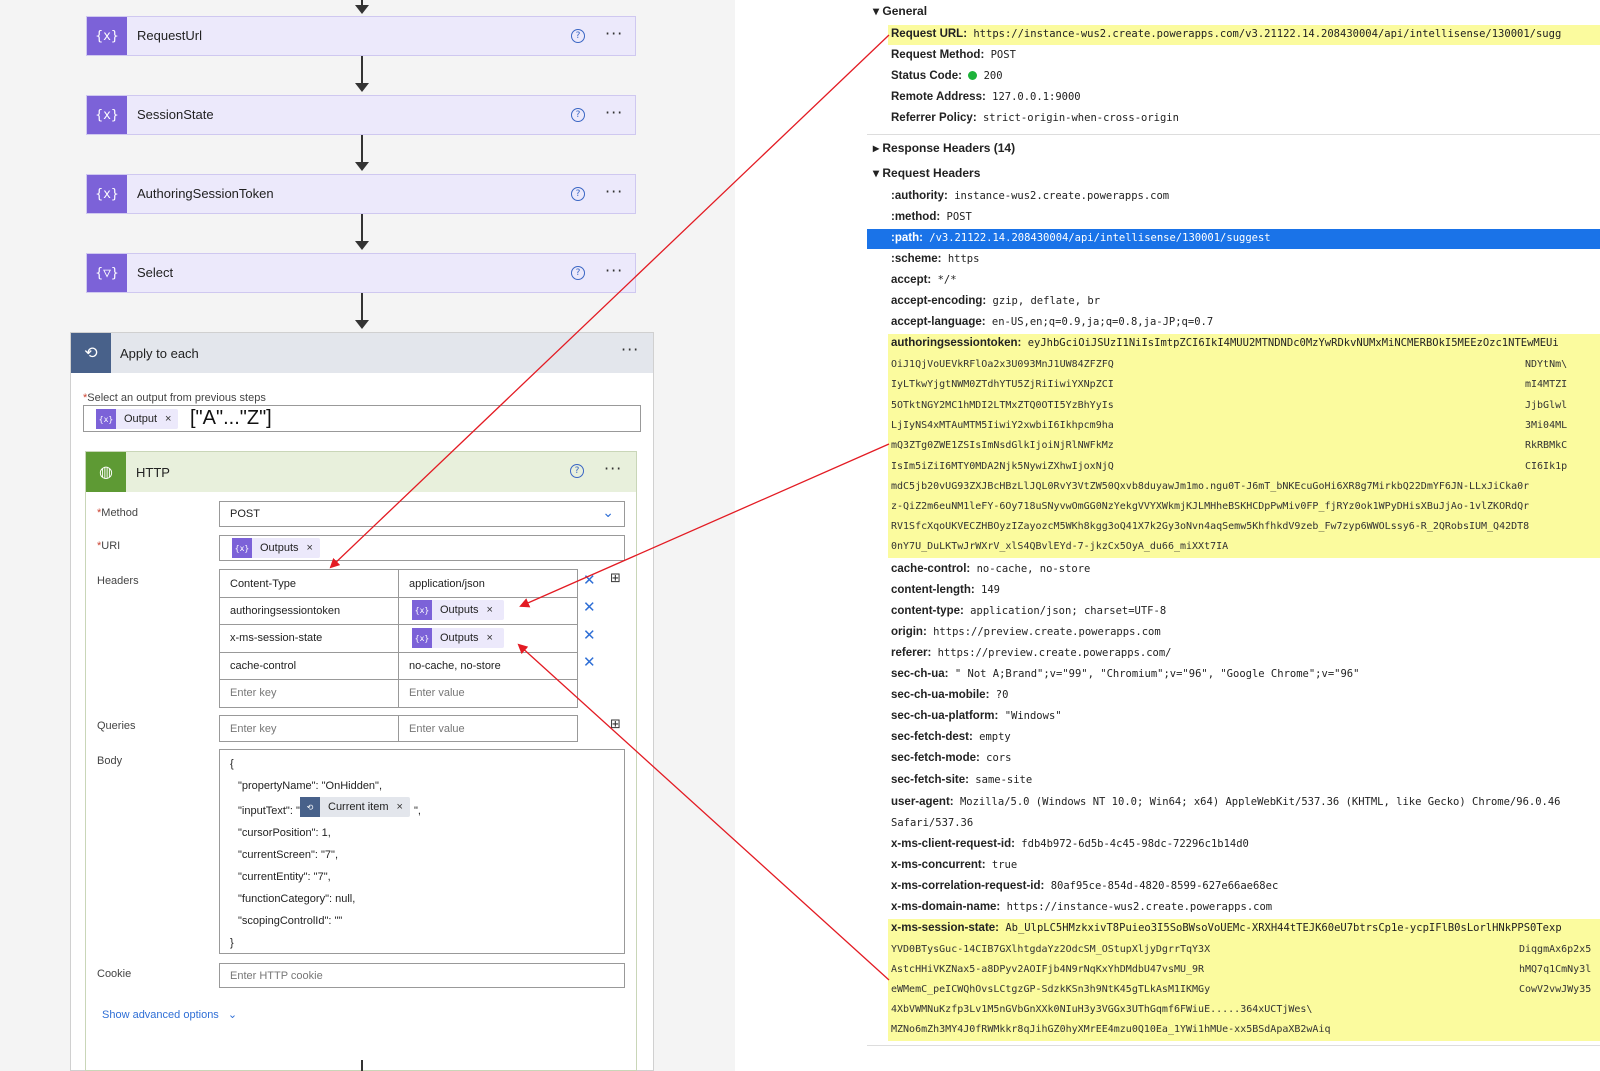 Image resolution: width=1600 pixels, height=1071 pixels. I want to click on select-output-field: {x} Output × ["A"..."Z"], so click(362, 418).